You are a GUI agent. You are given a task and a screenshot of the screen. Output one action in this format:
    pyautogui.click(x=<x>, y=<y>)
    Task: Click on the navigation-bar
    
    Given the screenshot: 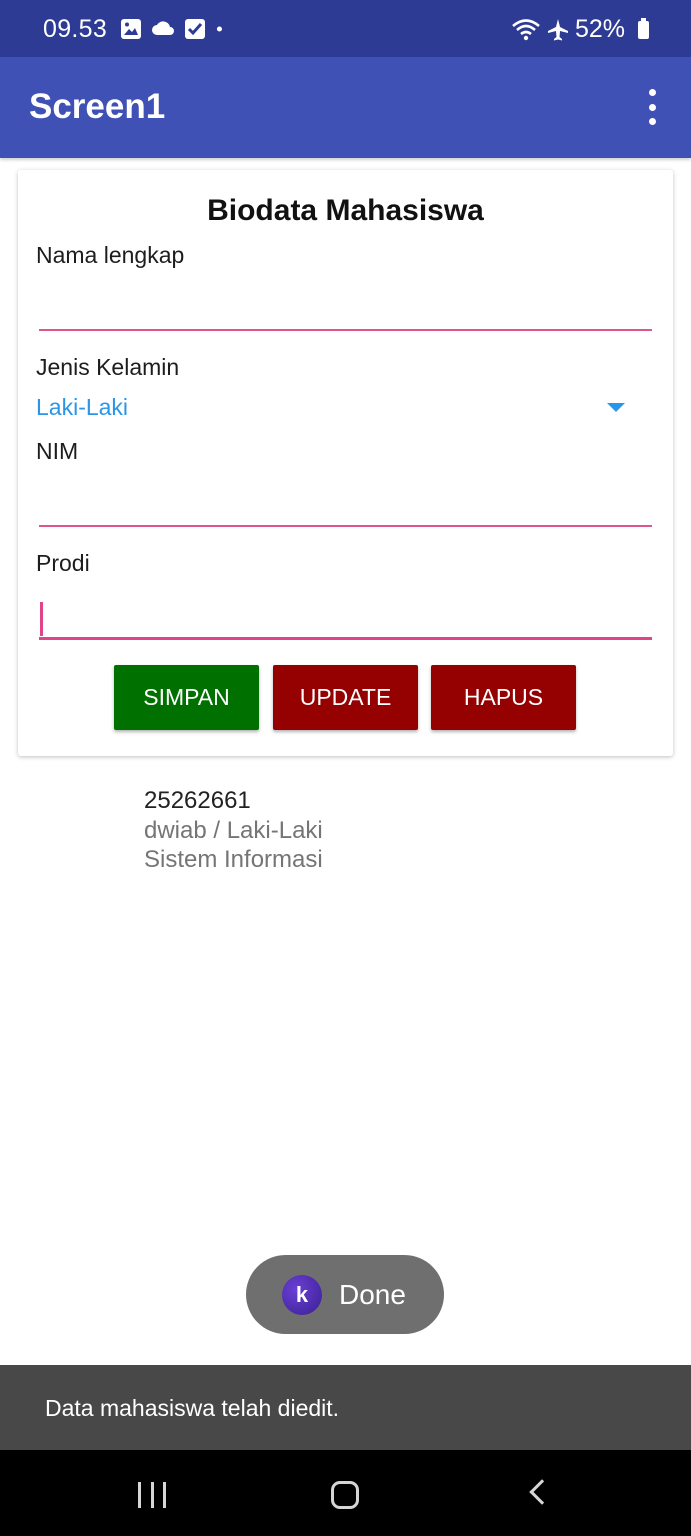 What is the action you would take?
    pyautogui.click(x=345, y=1493)
    